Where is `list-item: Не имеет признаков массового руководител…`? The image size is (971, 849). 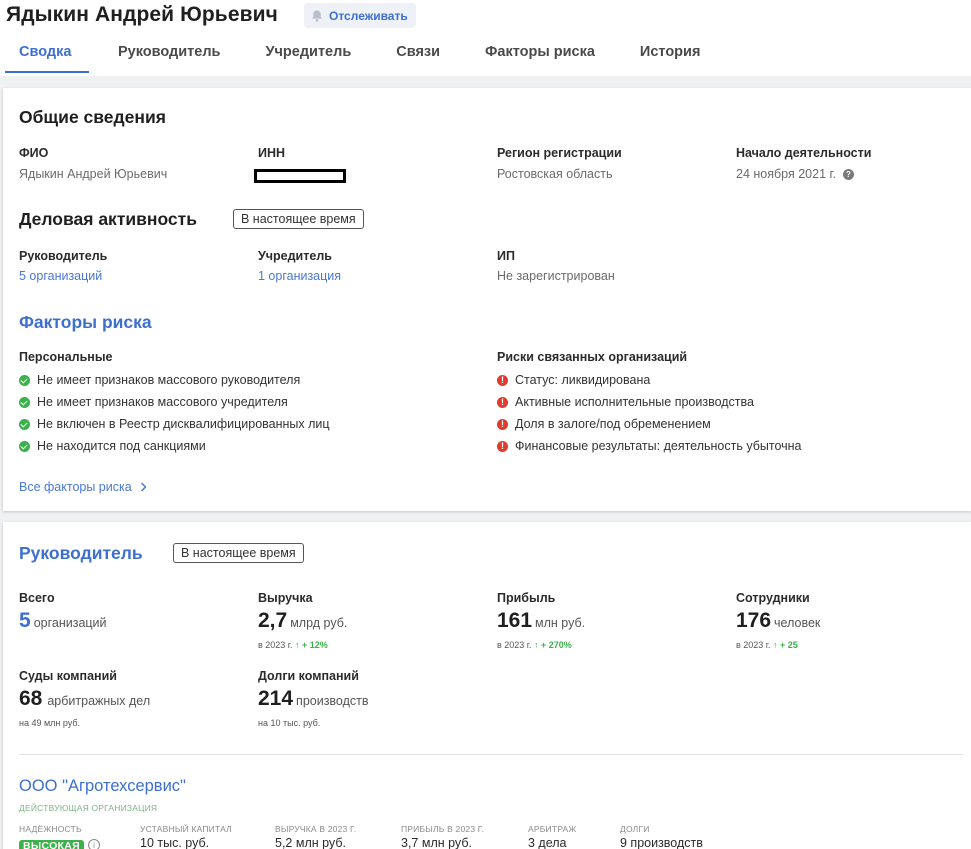
list-item: Не имеет признаков массового руководител… is located at coordinates (174, 380).